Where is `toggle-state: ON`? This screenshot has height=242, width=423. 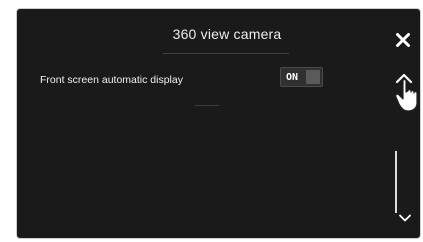 toggle-state: ON is located at coordinates (292, 77).